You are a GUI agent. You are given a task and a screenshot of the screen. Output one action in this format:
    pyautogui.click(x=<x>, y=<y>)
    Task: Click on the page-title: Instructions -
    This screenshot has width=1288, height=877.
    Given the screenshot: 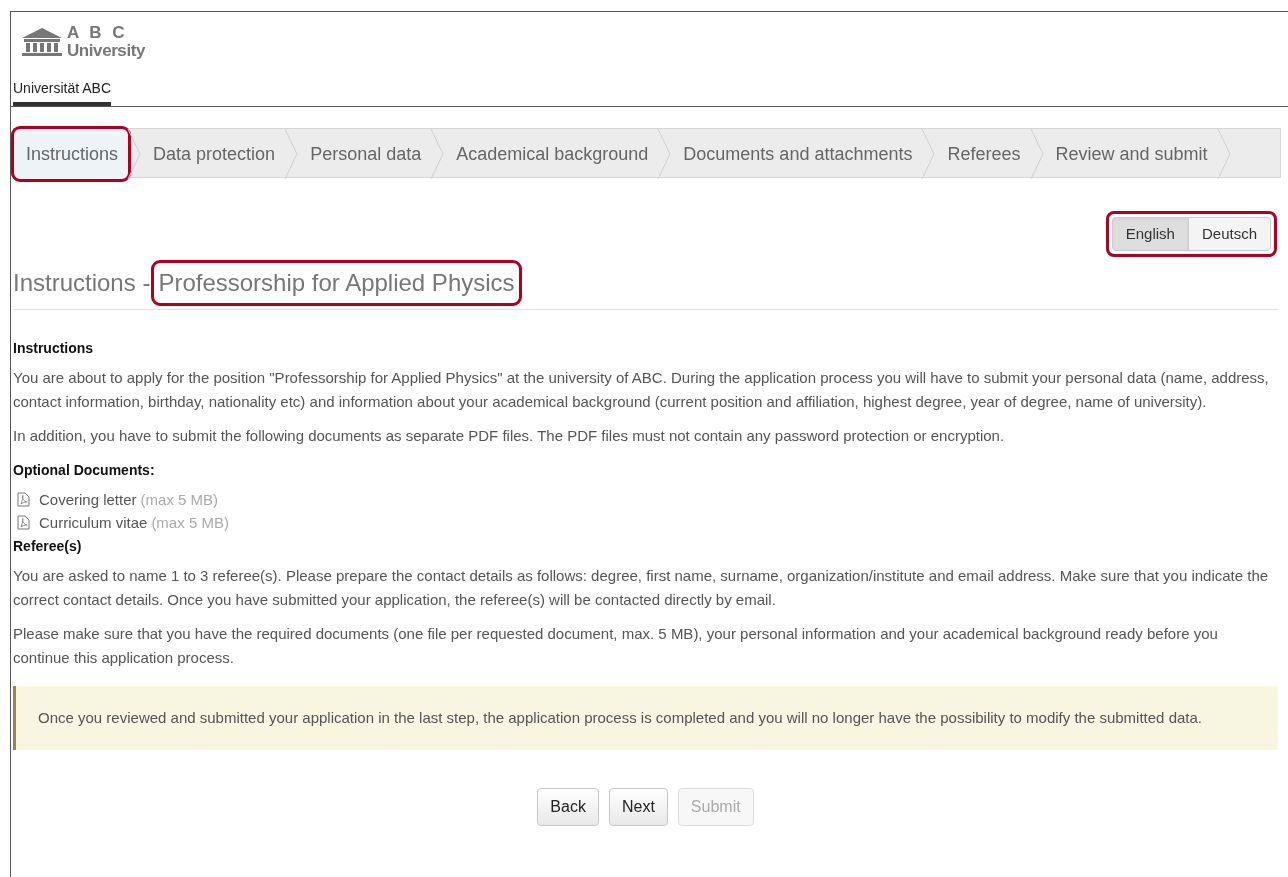 What is the action you would take?
    pyautogui.click(x=82, y=283)
    